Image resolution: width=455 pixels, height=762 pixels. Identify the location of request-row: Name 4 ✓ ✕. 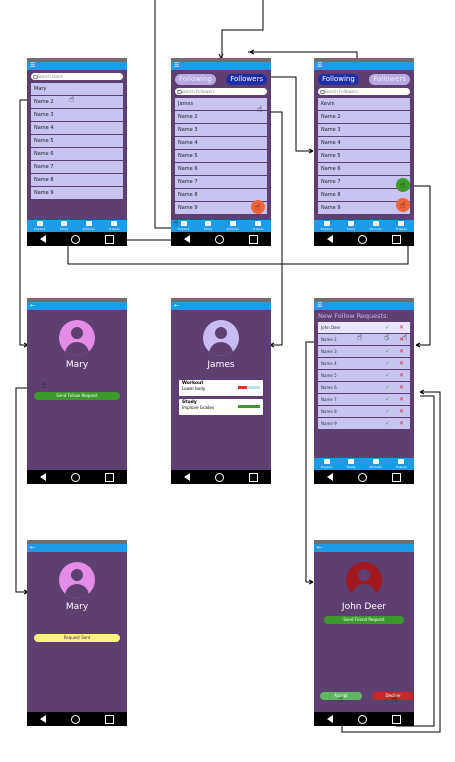
(364, 364).